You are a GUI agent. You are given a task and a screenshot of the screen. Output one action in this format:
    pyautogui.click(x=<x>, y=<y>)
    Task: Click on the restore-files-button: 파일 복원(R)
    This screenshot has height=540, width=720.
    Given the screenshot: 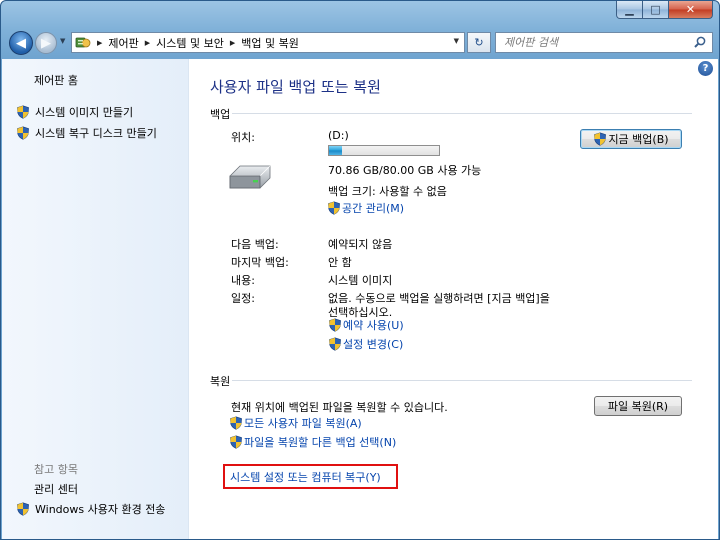 What is the action you would take?
    pyautogui.click(x=638, y=406)
    